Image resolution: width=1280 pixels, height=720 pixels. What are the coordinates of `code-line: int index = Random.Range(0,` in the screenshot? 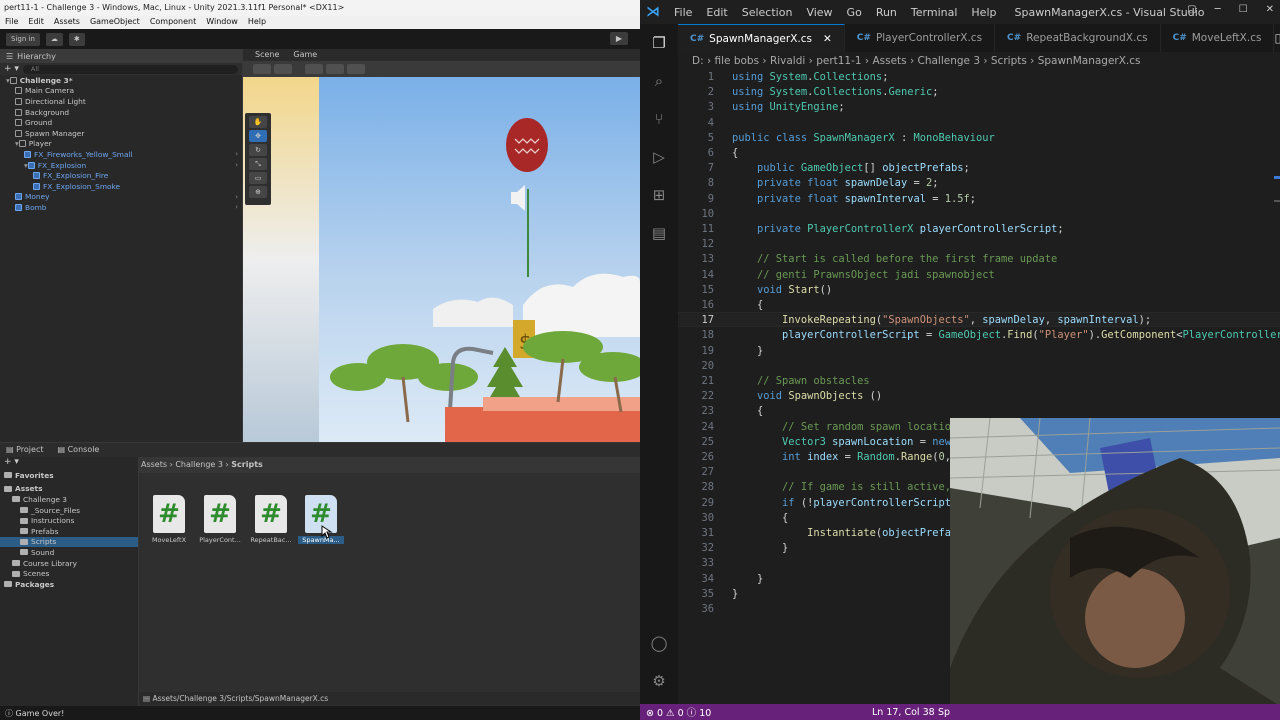 It's located at (841, 457).